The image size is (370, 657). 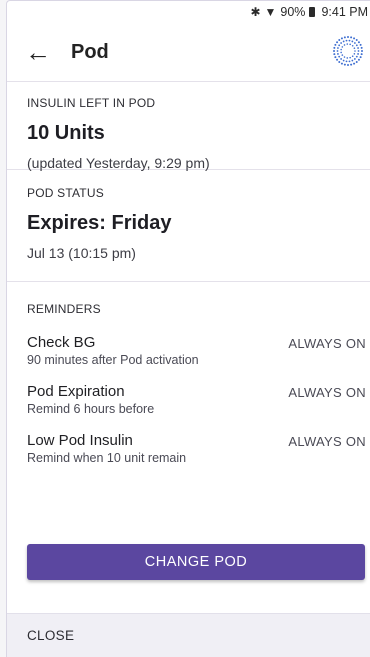 What do you see at coordinates (91, 409) in the screenshot?
I see `reminder-detail: Remind 6 hours before` at bounding box center [91, 409].